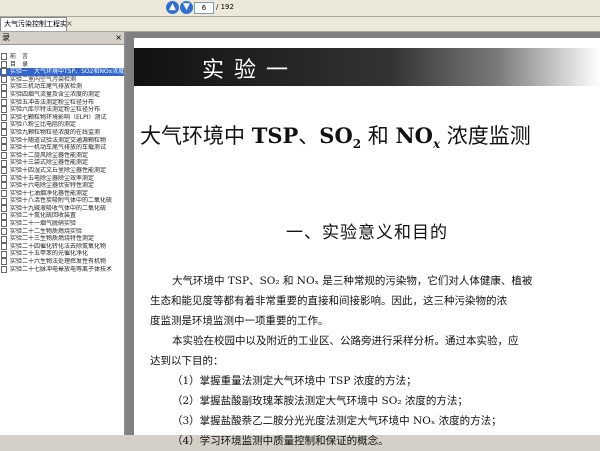  What do you see at coordinates (58, 117) in the screenshot?
I see `bookmark-label: 实验七颗粒物环境影响（ELPI）测试` at bounding box center [58, 117].